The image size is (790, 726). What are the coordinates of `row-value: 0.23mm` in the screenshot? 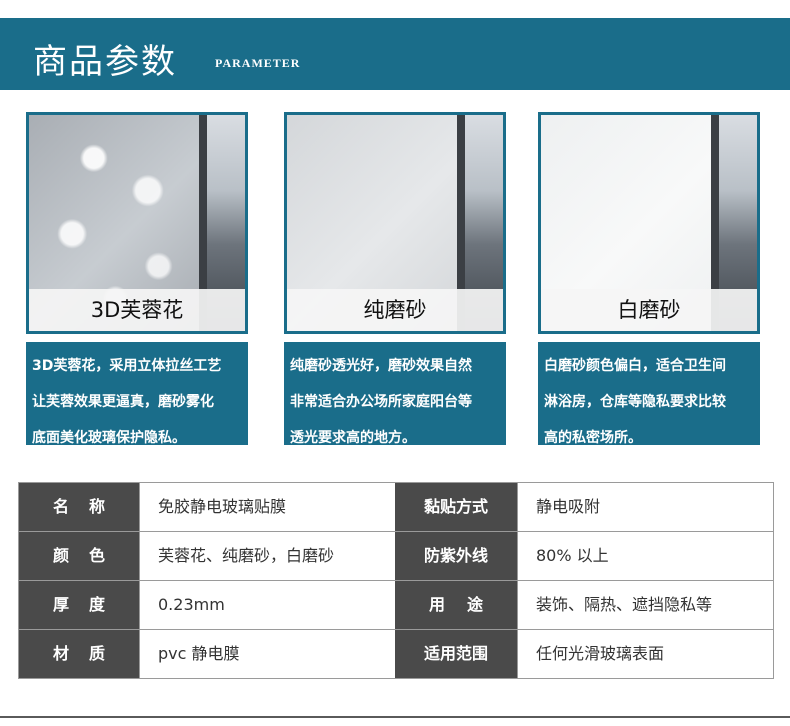 It's located at (267, 605).